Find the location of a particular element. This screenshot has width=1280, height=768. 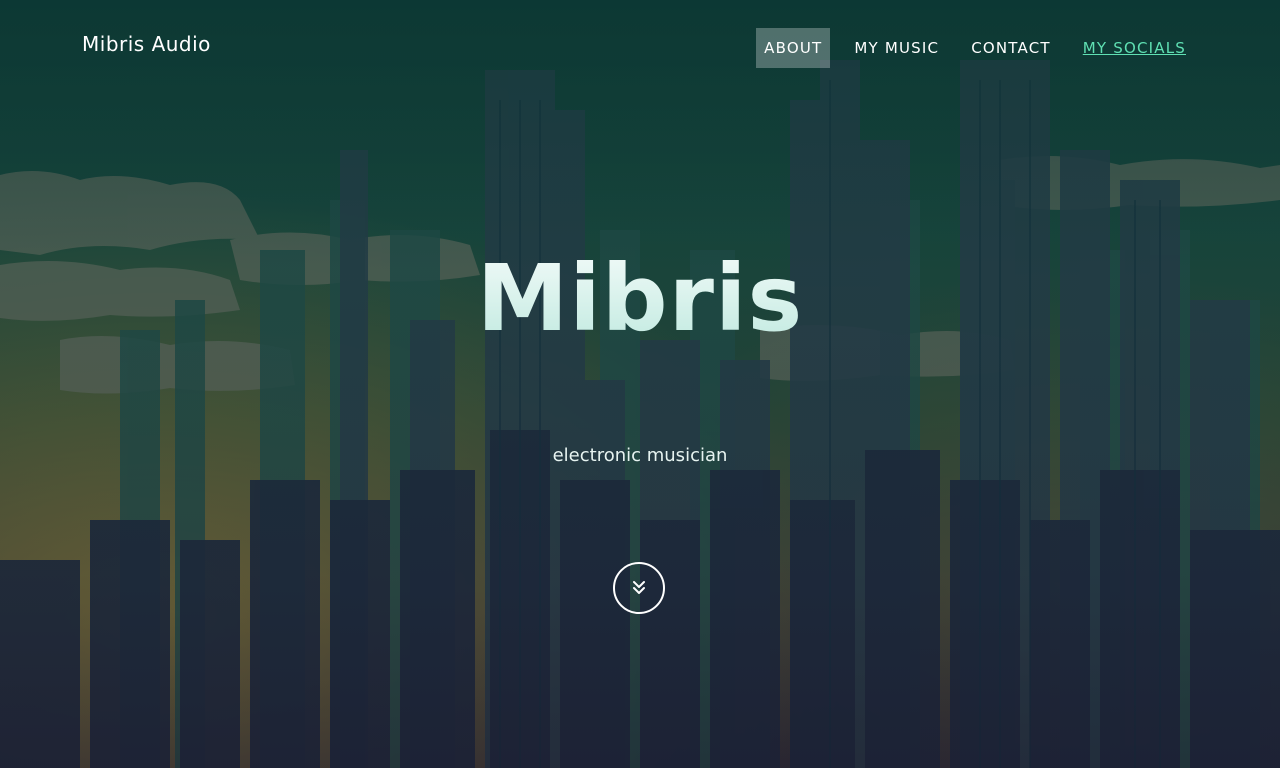

double-chevron-down-icon is located at coordinates (639, 587).